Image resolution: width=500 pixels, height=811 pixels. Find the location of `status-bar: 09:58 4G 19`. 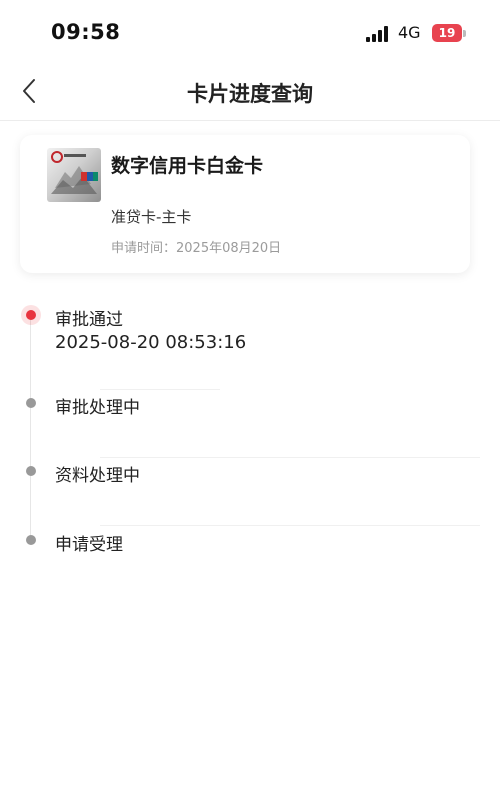

status-bar: 09:58 4G 19 is located at coordinates (250, 32).